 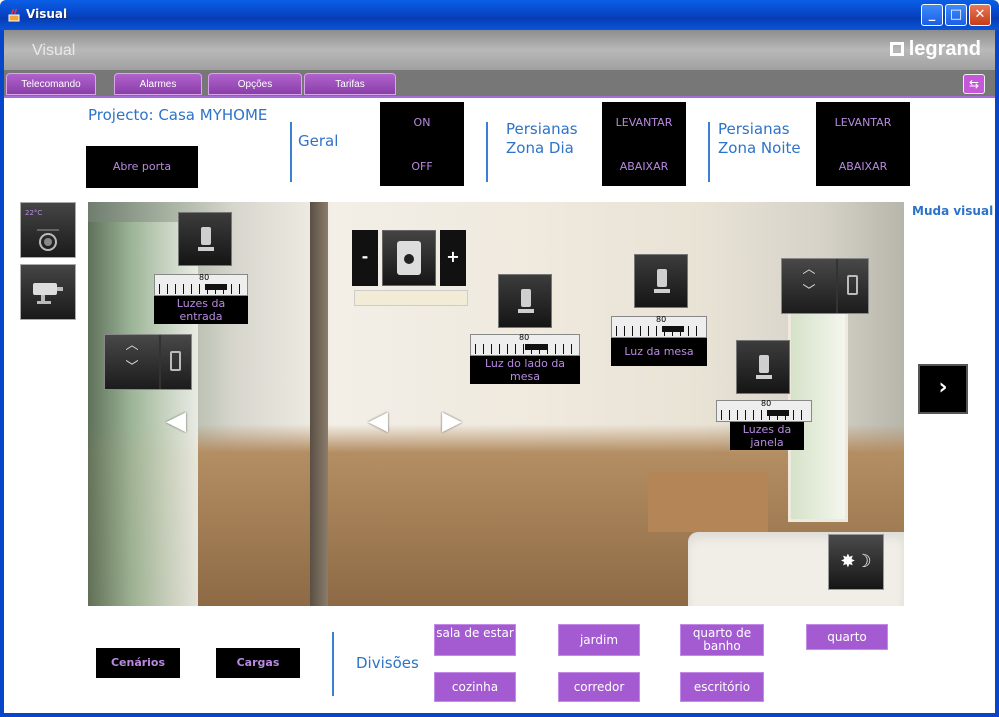 What do you see at coordinates (48, 240) in the screenshot?
I see `thermostat-icon` at bounding box center [48, 240].